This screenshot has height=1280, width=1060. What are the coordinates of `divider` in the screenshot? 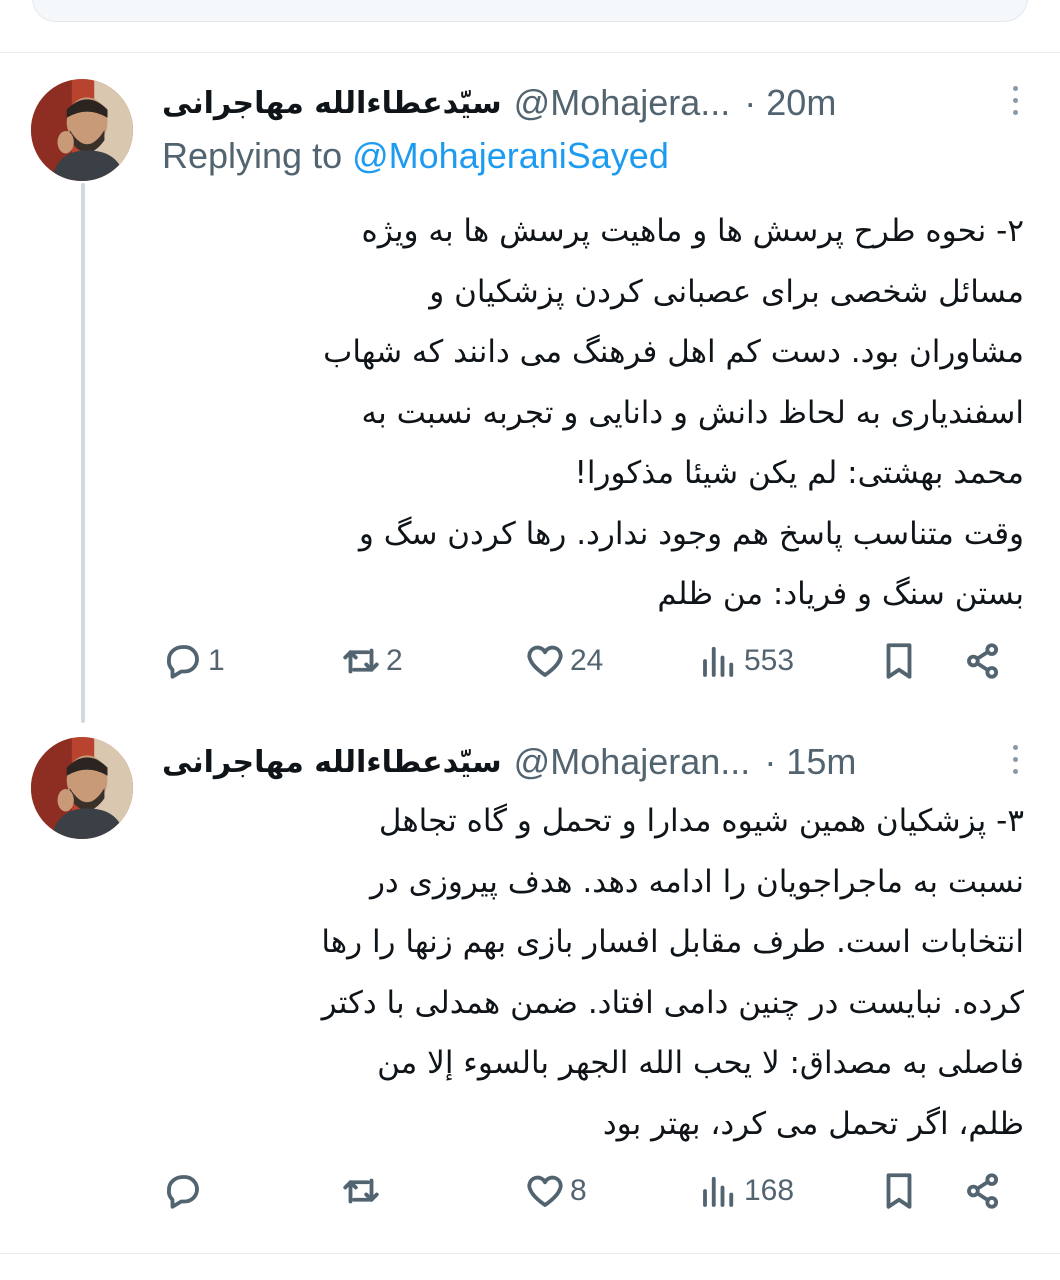 It's located at (530, 1253).